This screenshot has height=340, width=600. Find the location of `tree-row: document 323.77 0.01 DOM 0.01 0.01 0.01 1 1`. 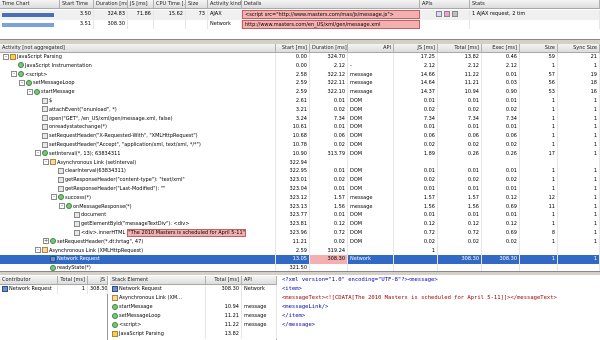

tree-row: document 323.77 0.01 DOM 0.01 0.01 0.01 1 1 is located at coordinates (300, 216).